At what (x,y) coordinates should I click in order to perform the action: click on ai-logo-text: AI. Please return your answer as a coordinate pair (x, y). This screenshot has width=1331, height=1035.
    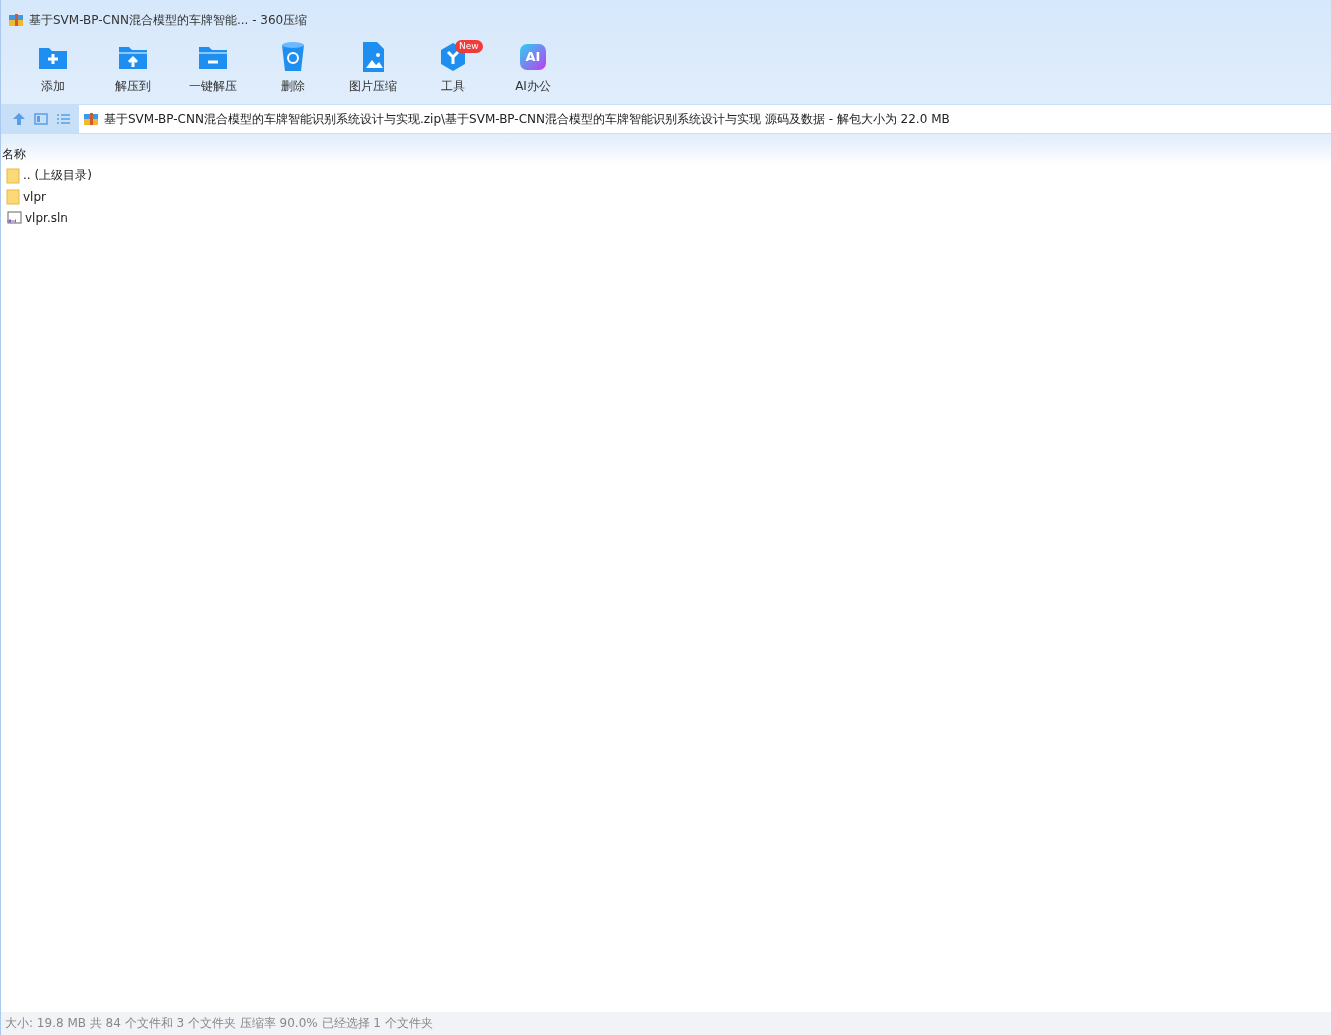
    Looking at the image, I should click on (533, 57).